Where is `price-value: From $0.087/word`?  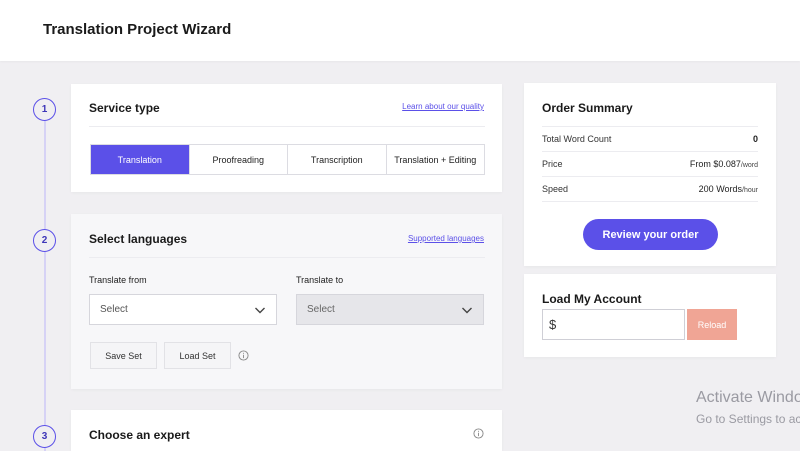 price-value: From $0.087/word is located at coordinates (724, 164).